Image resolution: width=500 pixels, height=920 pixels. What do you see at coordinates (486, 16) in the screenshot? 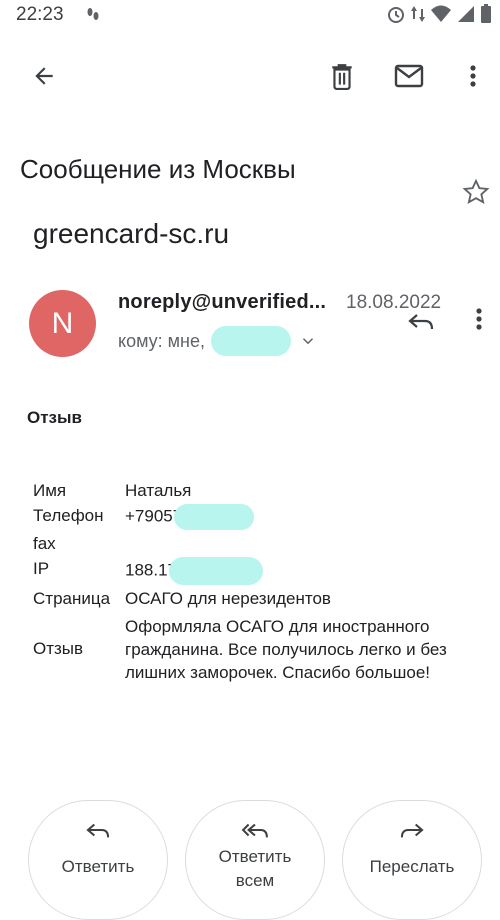
I see `battery-icon` at bounding box center [486, 16].